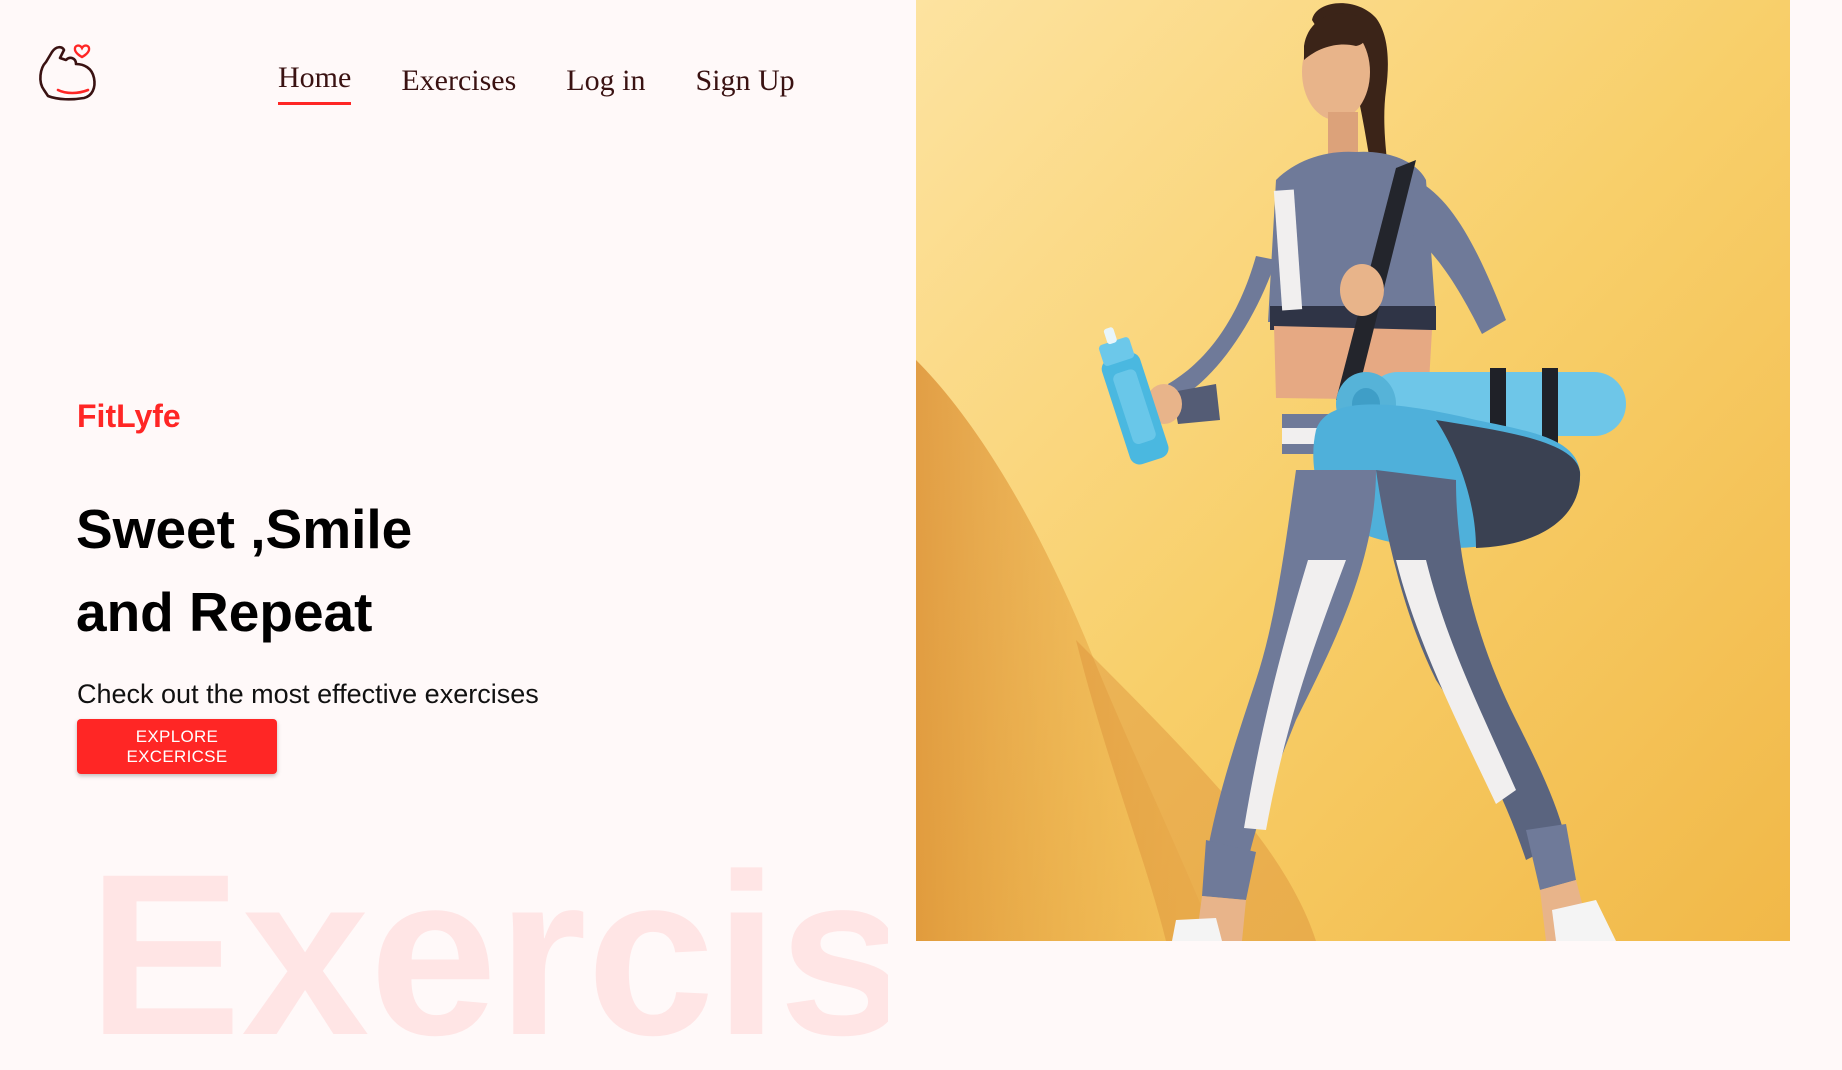  I want to click on hero-headline: Sweet ,Smile and Repeat, so click(426, 571).